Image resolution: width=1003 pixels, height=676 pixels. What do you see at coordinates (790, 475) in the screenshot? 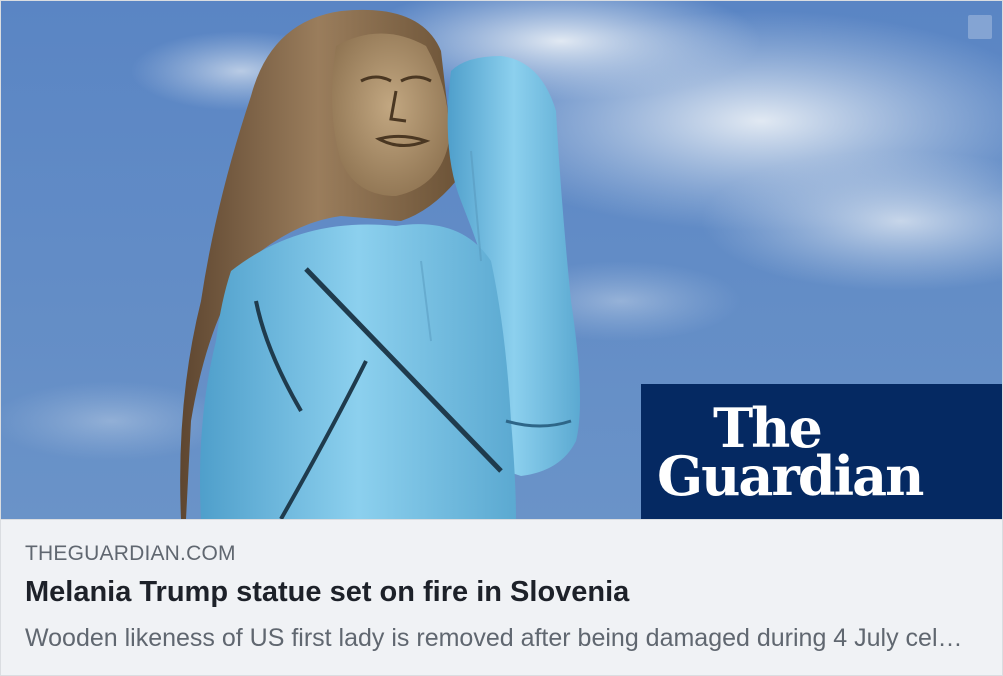
I see `publisher-logo-line2: Guardian` at bounding box center [790, 475].